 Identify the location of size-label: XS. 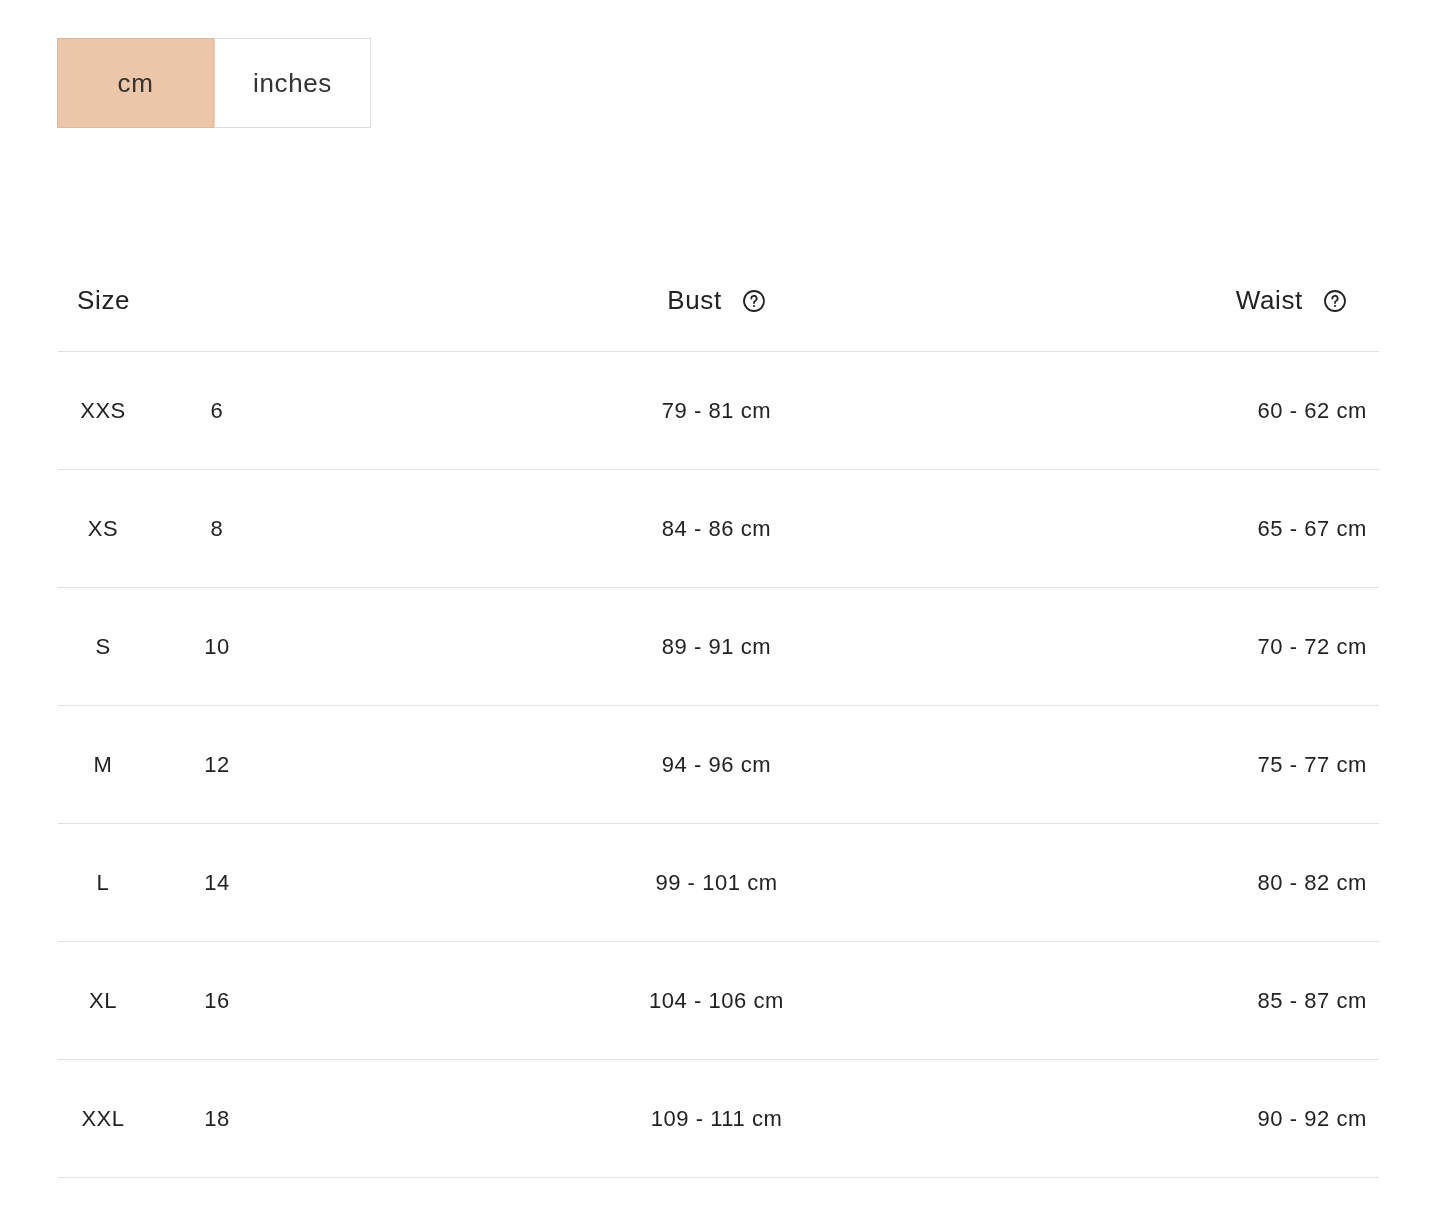
(103, 528).